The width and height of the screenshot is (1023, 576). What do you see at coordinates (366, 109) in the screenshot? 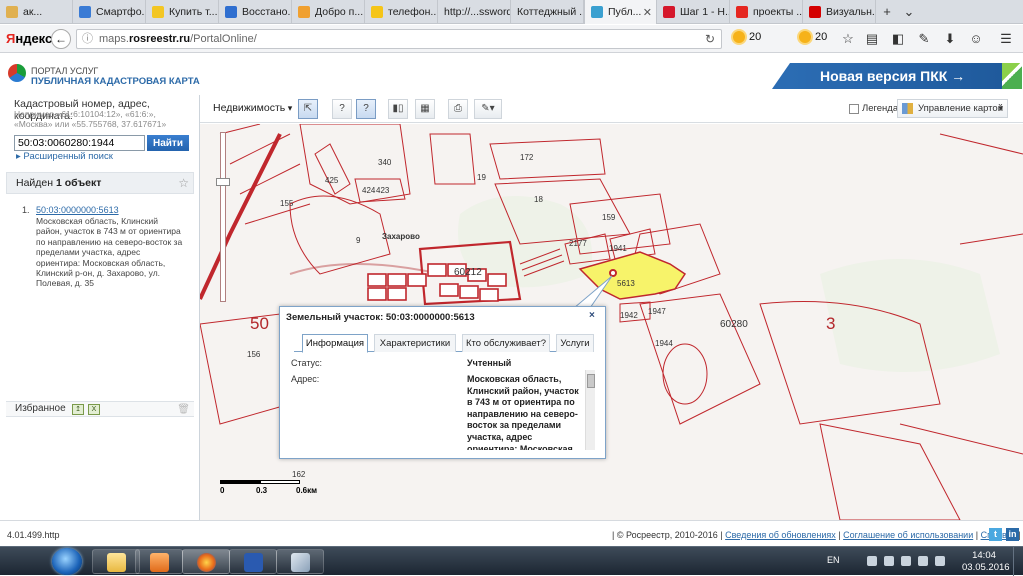
I see `identify-icon: ?` at bounding box center [366, 109].